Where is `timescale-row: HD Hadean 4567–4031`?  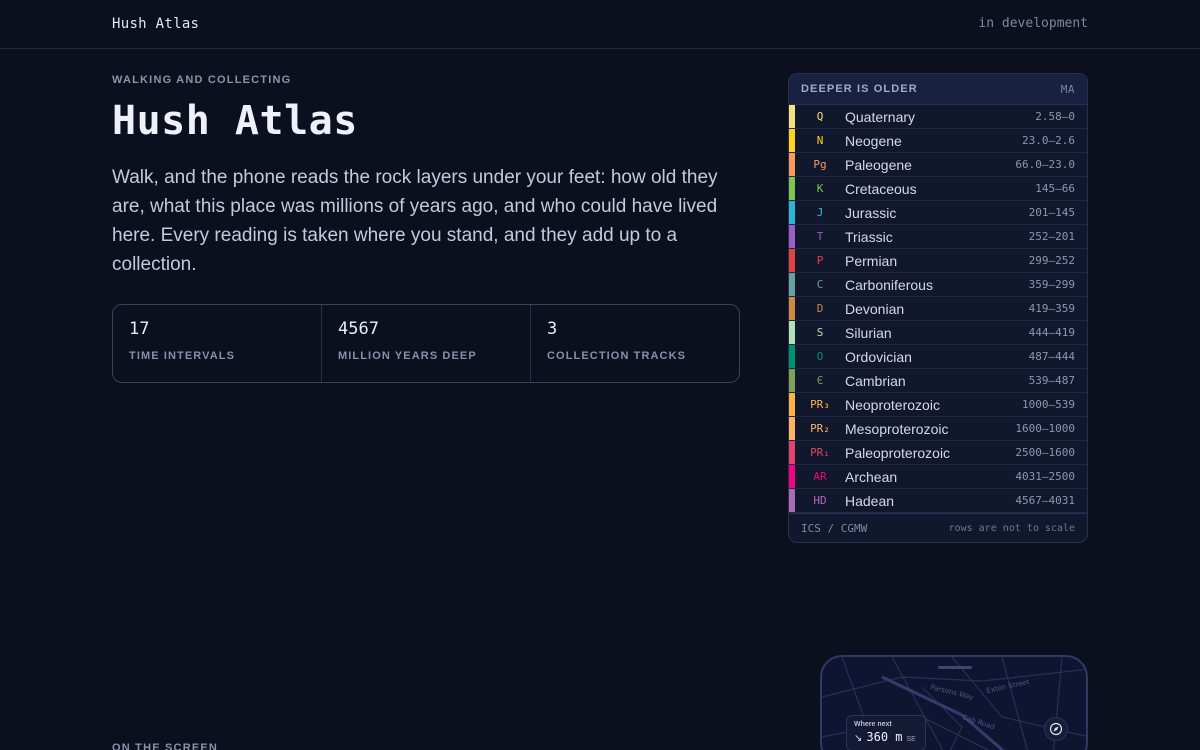 timescale-row: HD Hadean 4567–4031 is located at coordinates (938, 501).